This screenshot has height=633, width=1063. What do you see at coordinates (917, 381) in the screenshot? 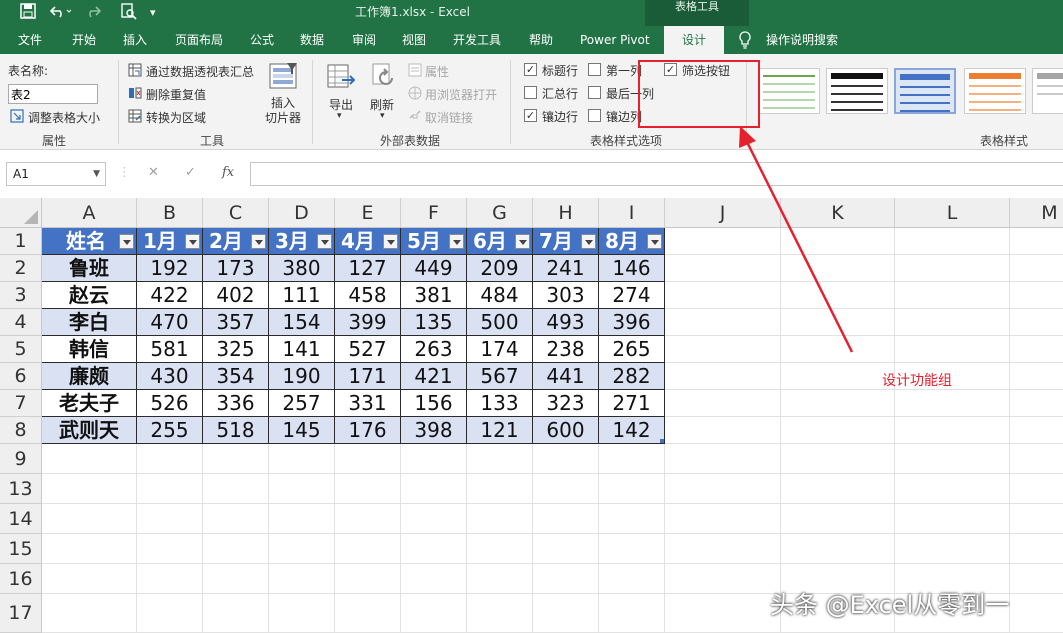
I see `annotation-label: 设计功能组` at bounding box center [917, 381].